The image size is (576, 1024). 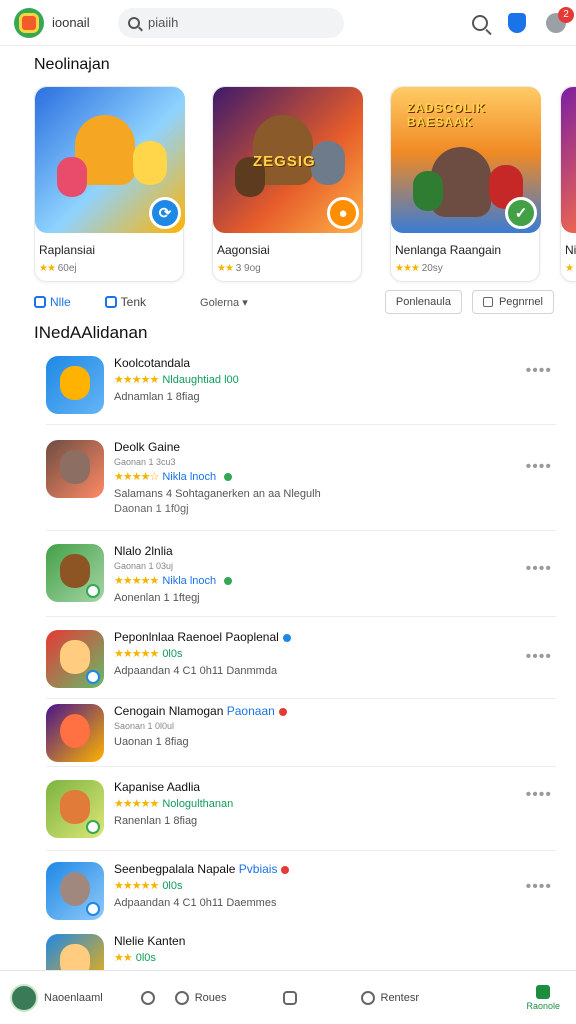 I want to click on filter-row: Nlle Tenk Golerna ▾ Ponlenaula Pegnrnel, so click(x=294, y=302).